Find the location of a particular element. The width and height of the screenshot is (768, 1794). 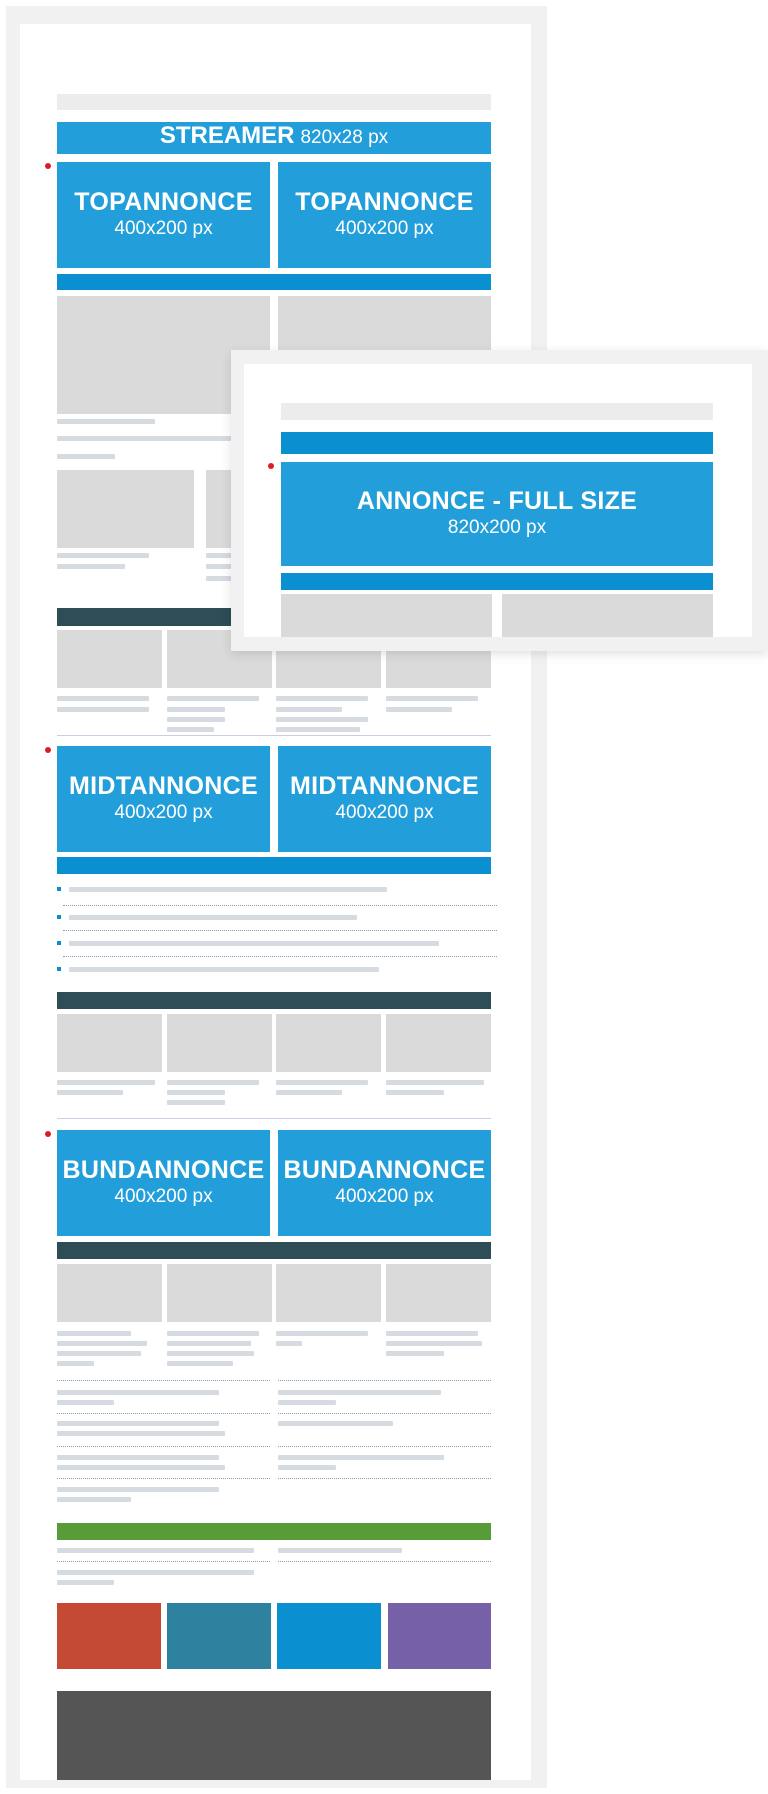

fullsize-ad: ANNONCE - FULL SIZE 820x200 px is located at coordinates (497, 514).